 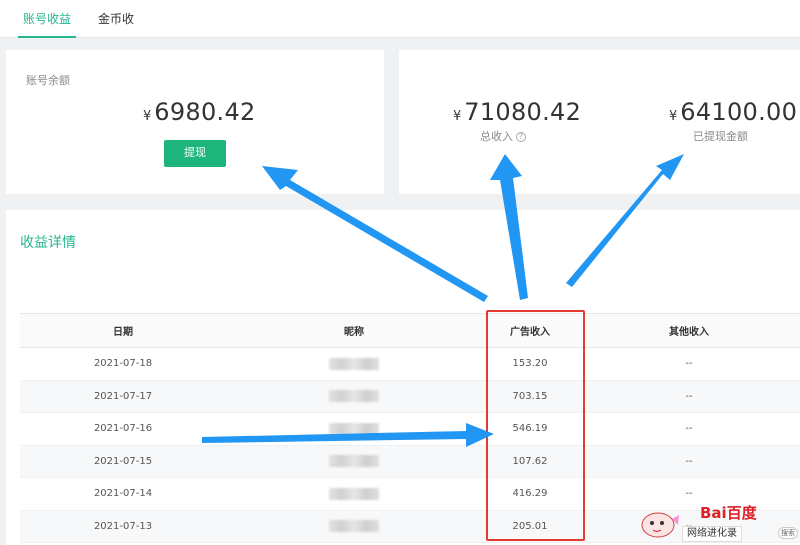 What do you see at coordinates (530, 461) in the screenshot?
I see `cell-ad-income: 107.62` at bounding box center [530, 461].